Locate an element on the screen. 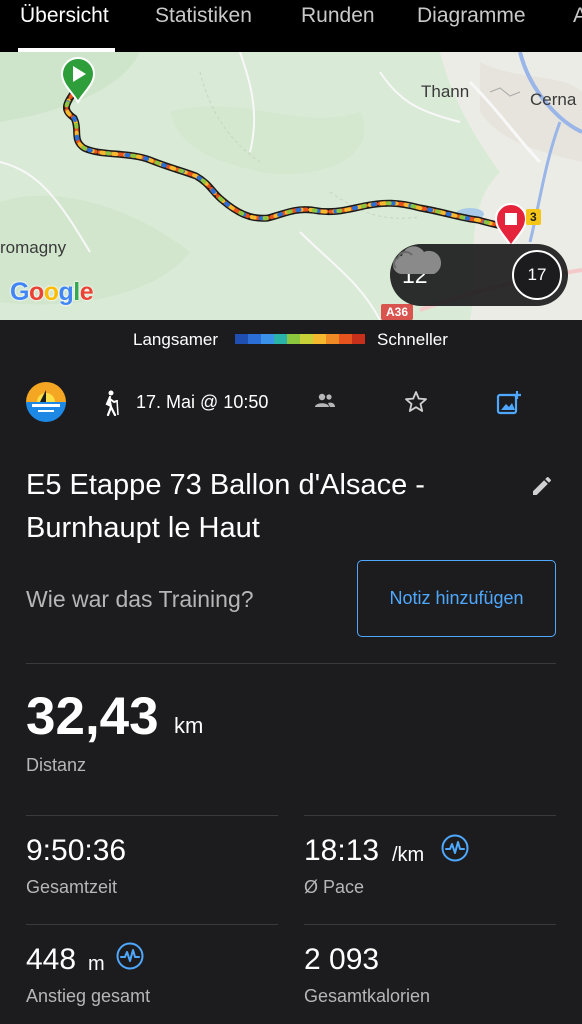 This screenshot has height=1024, width=582. distance-value: 32,43 is located at coordinates (92, 716).